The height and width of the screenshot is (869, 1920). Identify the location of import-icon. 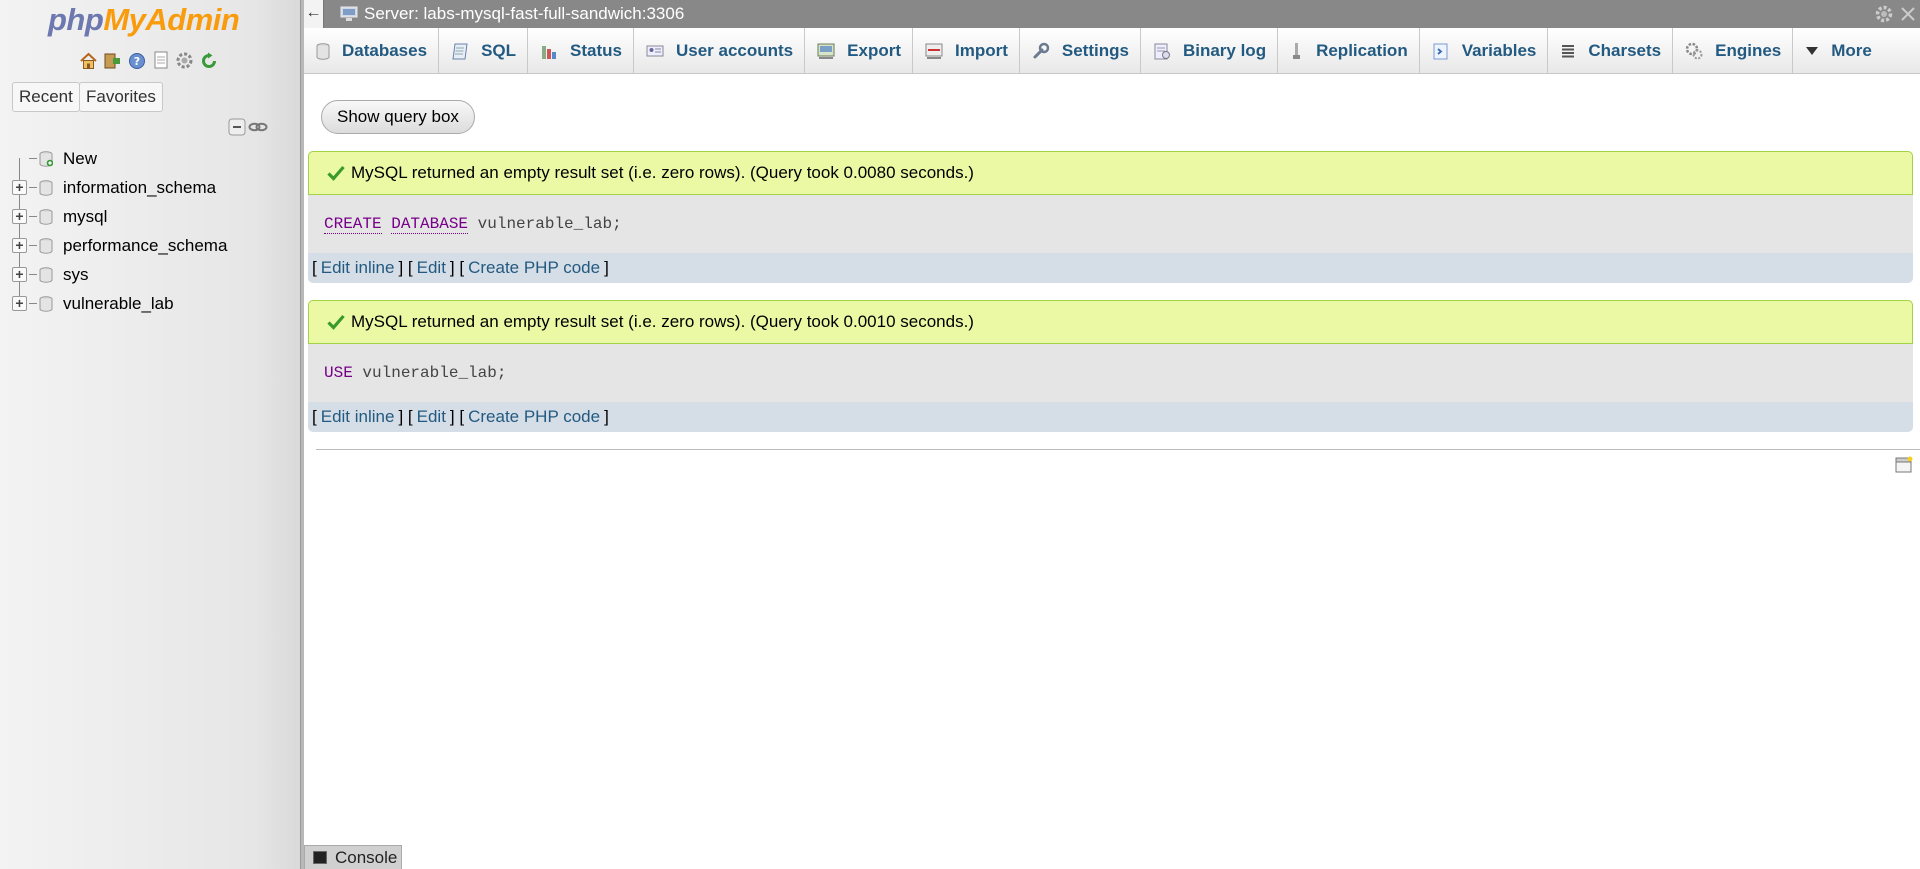
(934, 51).